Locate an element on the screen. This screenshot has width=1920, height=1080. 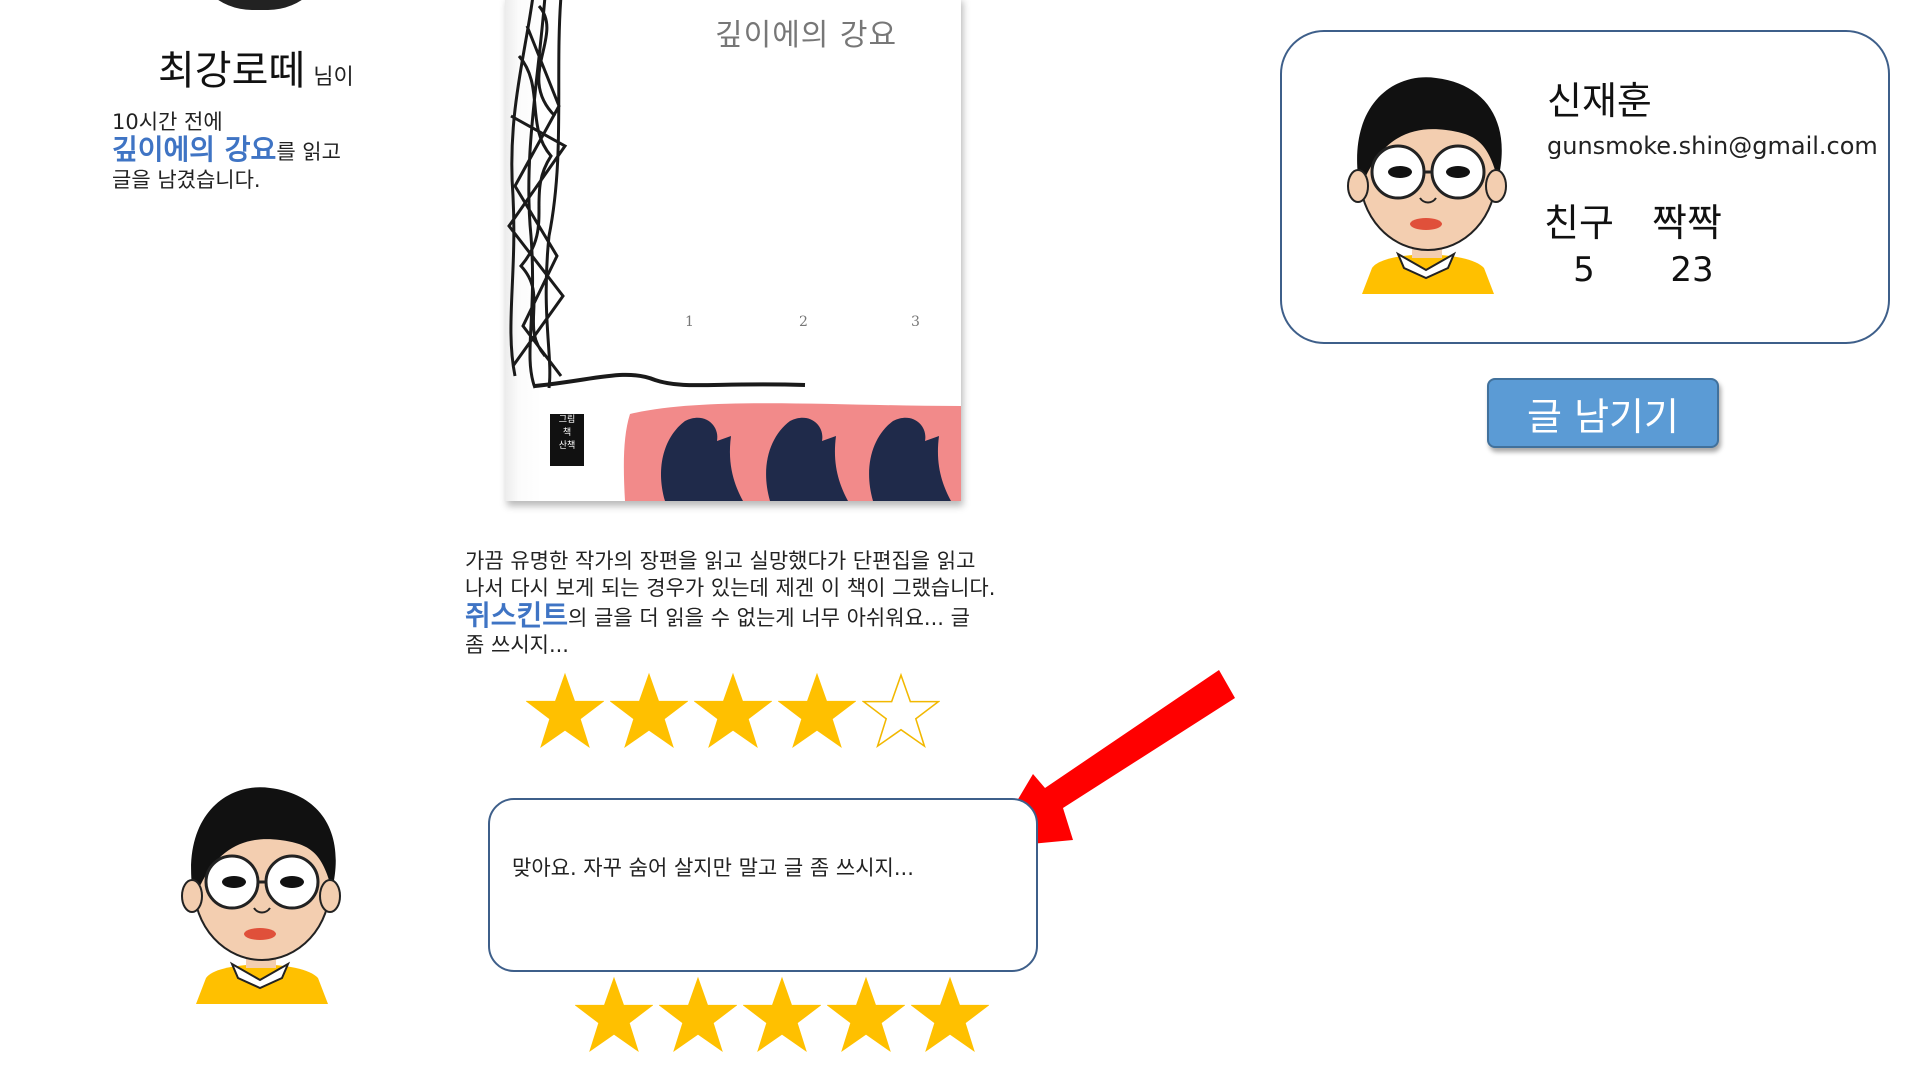
activity-description: 10시간 전에 깊이에의 강요를 읽고 글을 남겼습니다. is located at coordinates (262, 151).